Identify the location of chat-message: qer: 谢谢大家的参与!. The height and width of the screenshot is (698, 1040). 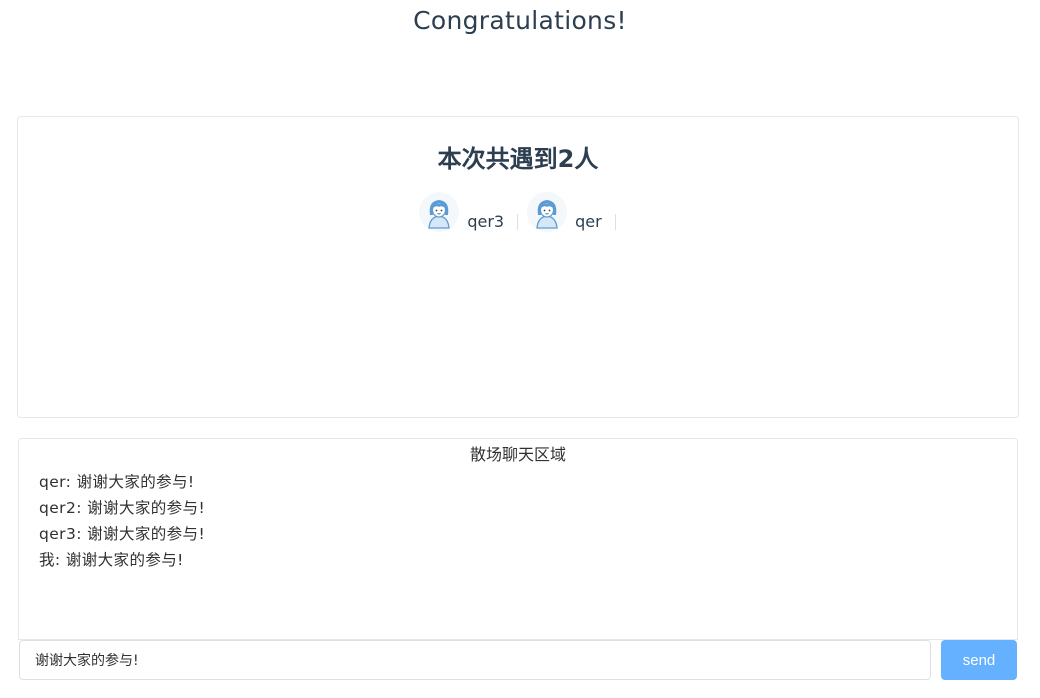
(117, 482).